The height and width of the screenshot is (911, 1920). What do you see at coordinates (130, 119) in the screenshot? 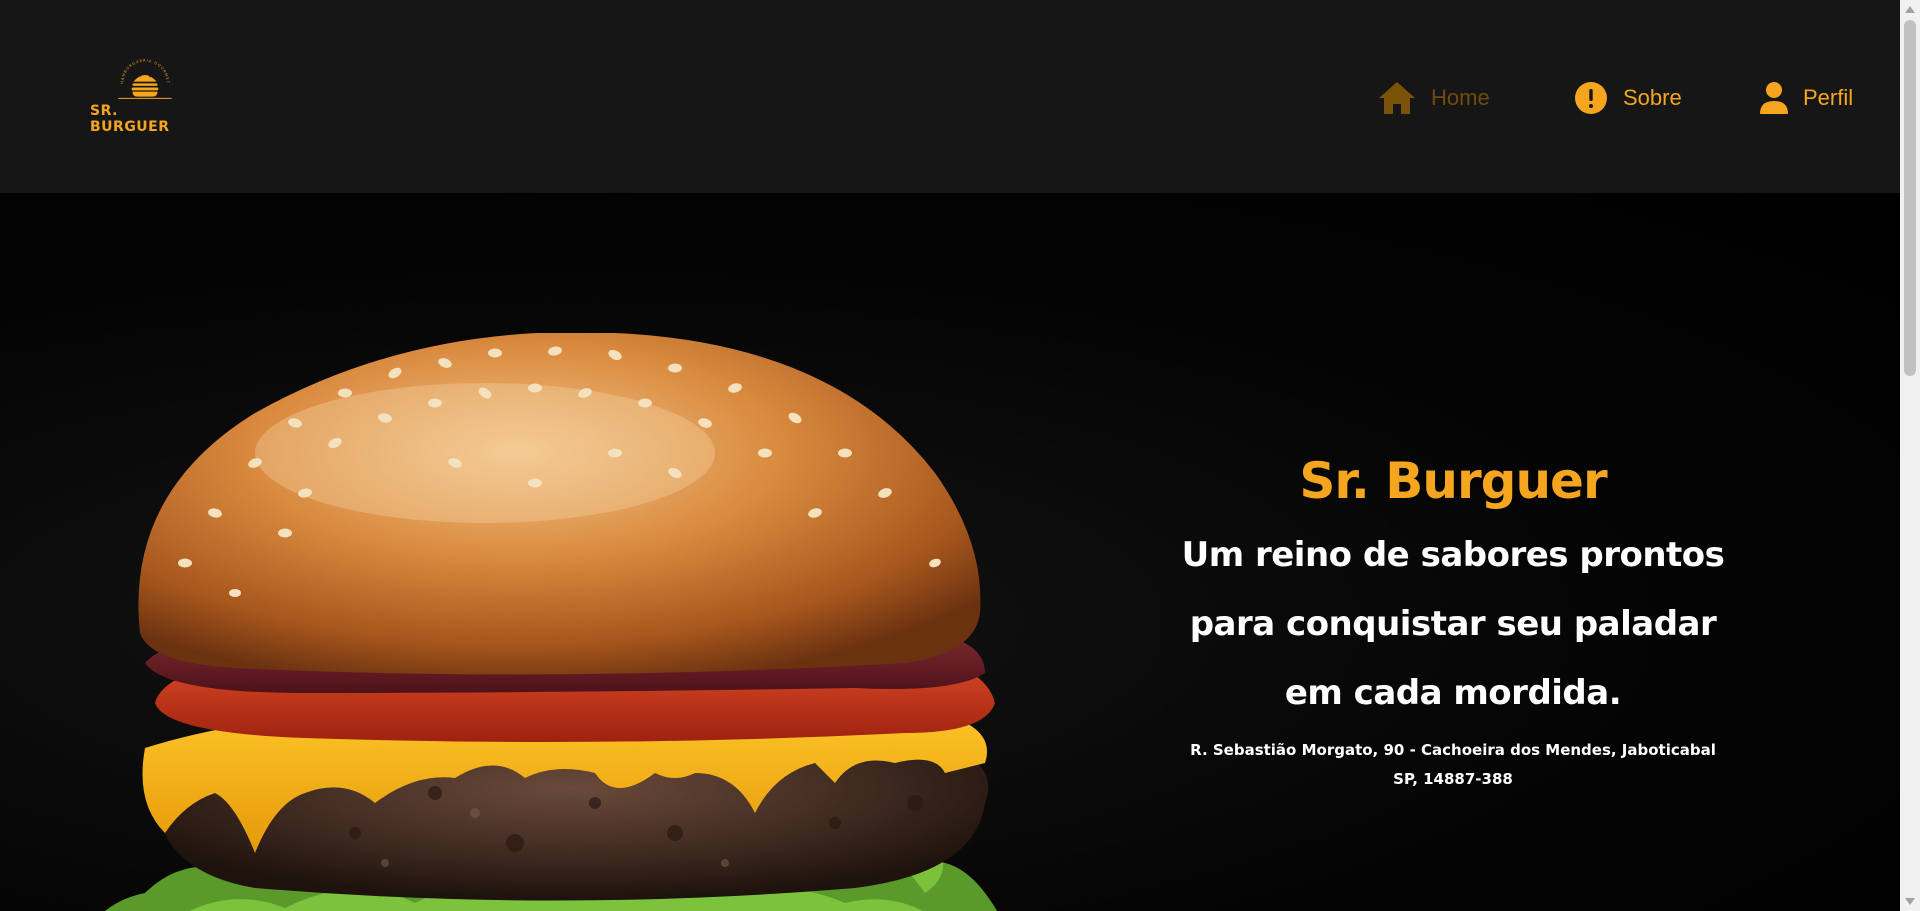
I see `logo-brand-text: SR. BURGUER` at bounding box center [130, 119].